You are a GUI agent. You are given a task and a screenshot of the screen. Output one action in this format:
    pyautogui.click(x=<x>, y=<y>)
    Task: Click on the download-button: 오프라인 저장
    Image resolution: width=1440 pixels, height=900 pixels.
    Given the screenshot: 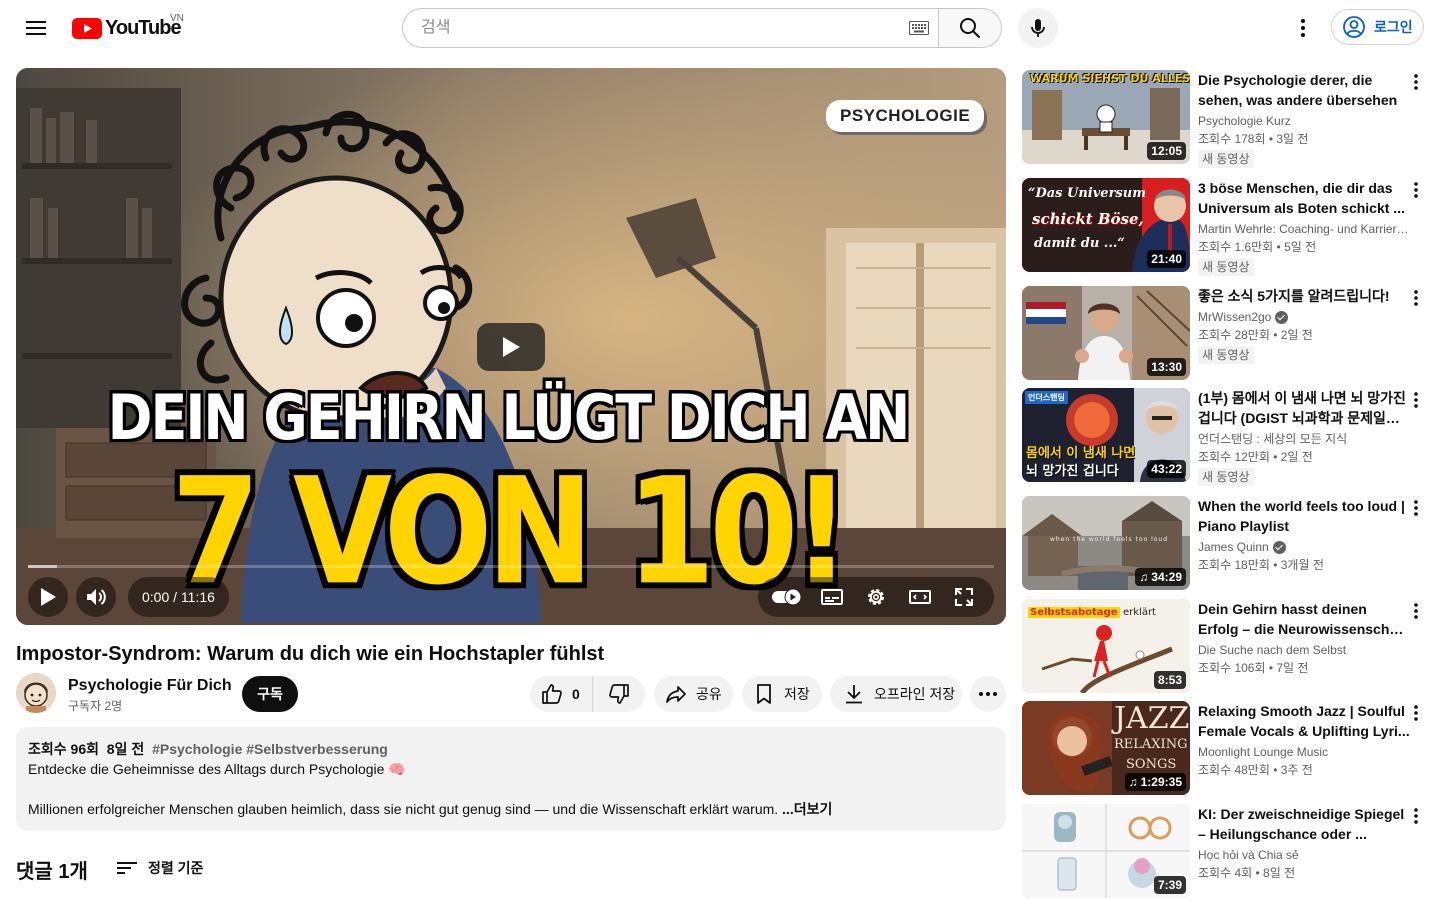 What is the action you would take?
    pyautogui.click(x=896, y=694)
    